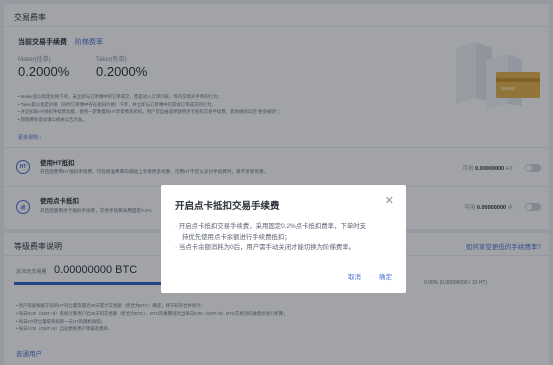  I want to click on modal-body-line: · 开启点卡抵扣交易手续费，采用固定0.2%点卡抵扣费率，下单时支, so click(271, 226).